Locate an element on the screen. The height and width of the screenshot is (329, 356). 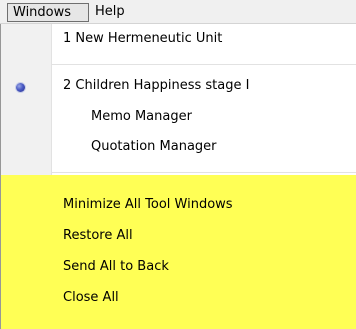
radio-bullet-icon is located at coordinates (20, 87).